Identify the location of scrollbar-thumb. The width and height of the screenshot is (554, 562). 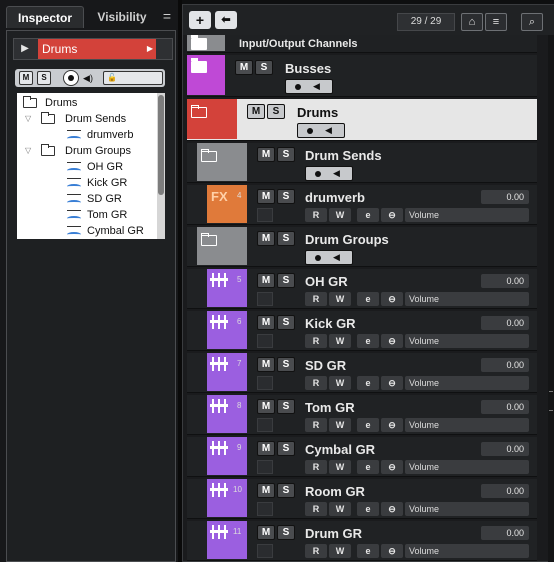
(161, 145).